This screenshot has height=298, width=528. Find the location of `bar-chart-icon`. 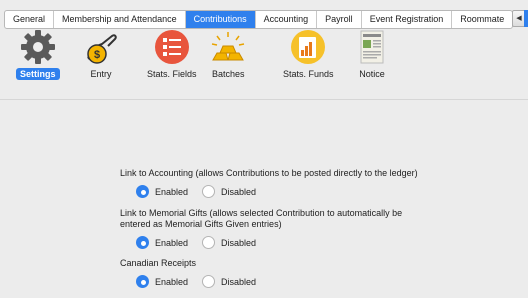

bar-chart-icon is located at coordinates (308, 47).